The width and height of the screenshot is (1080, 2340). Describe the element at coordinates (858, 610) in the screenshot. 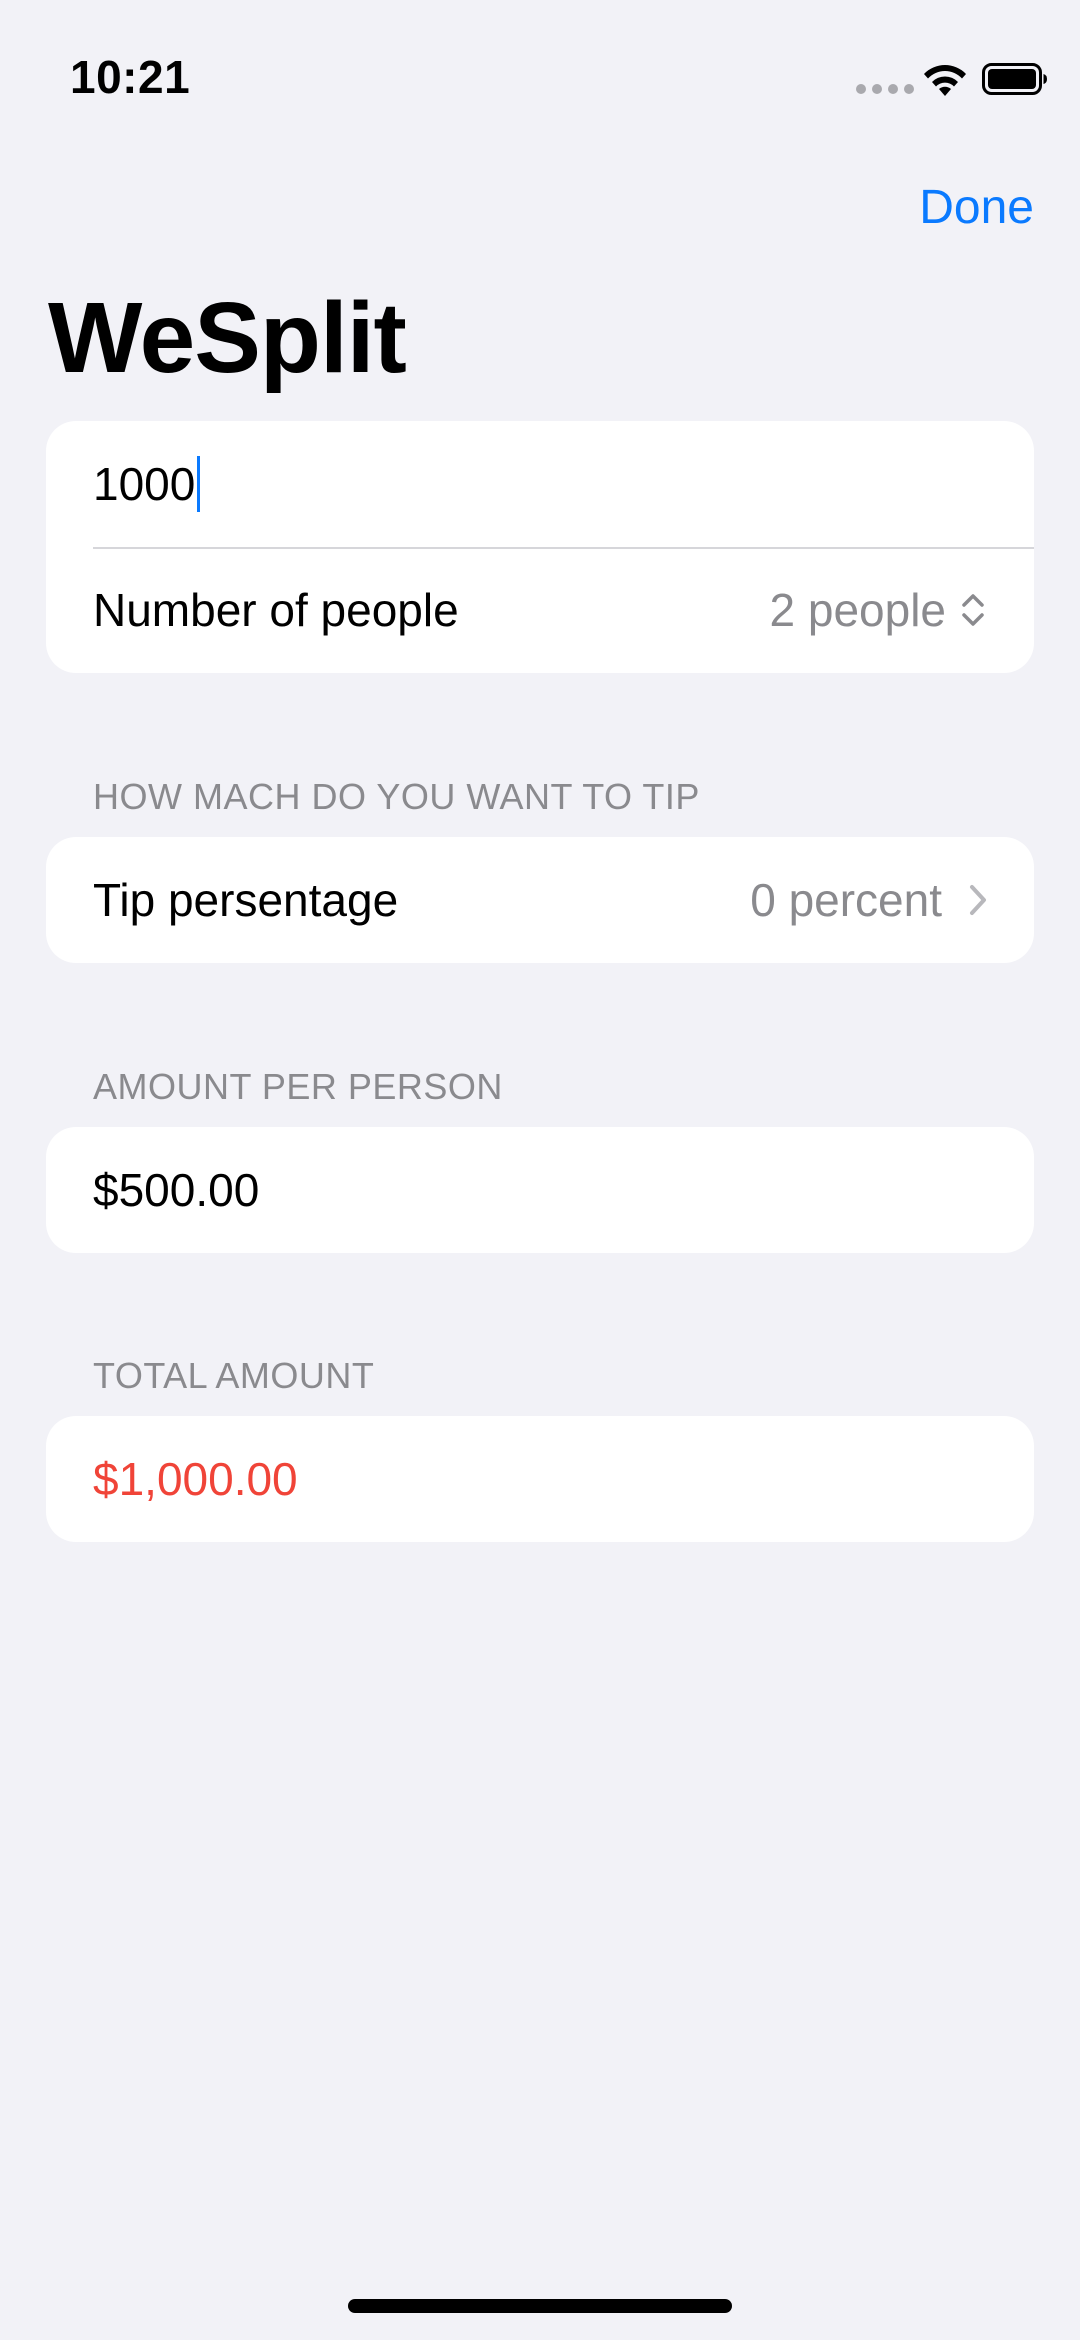

I see `people-value: 2 people` at that location.